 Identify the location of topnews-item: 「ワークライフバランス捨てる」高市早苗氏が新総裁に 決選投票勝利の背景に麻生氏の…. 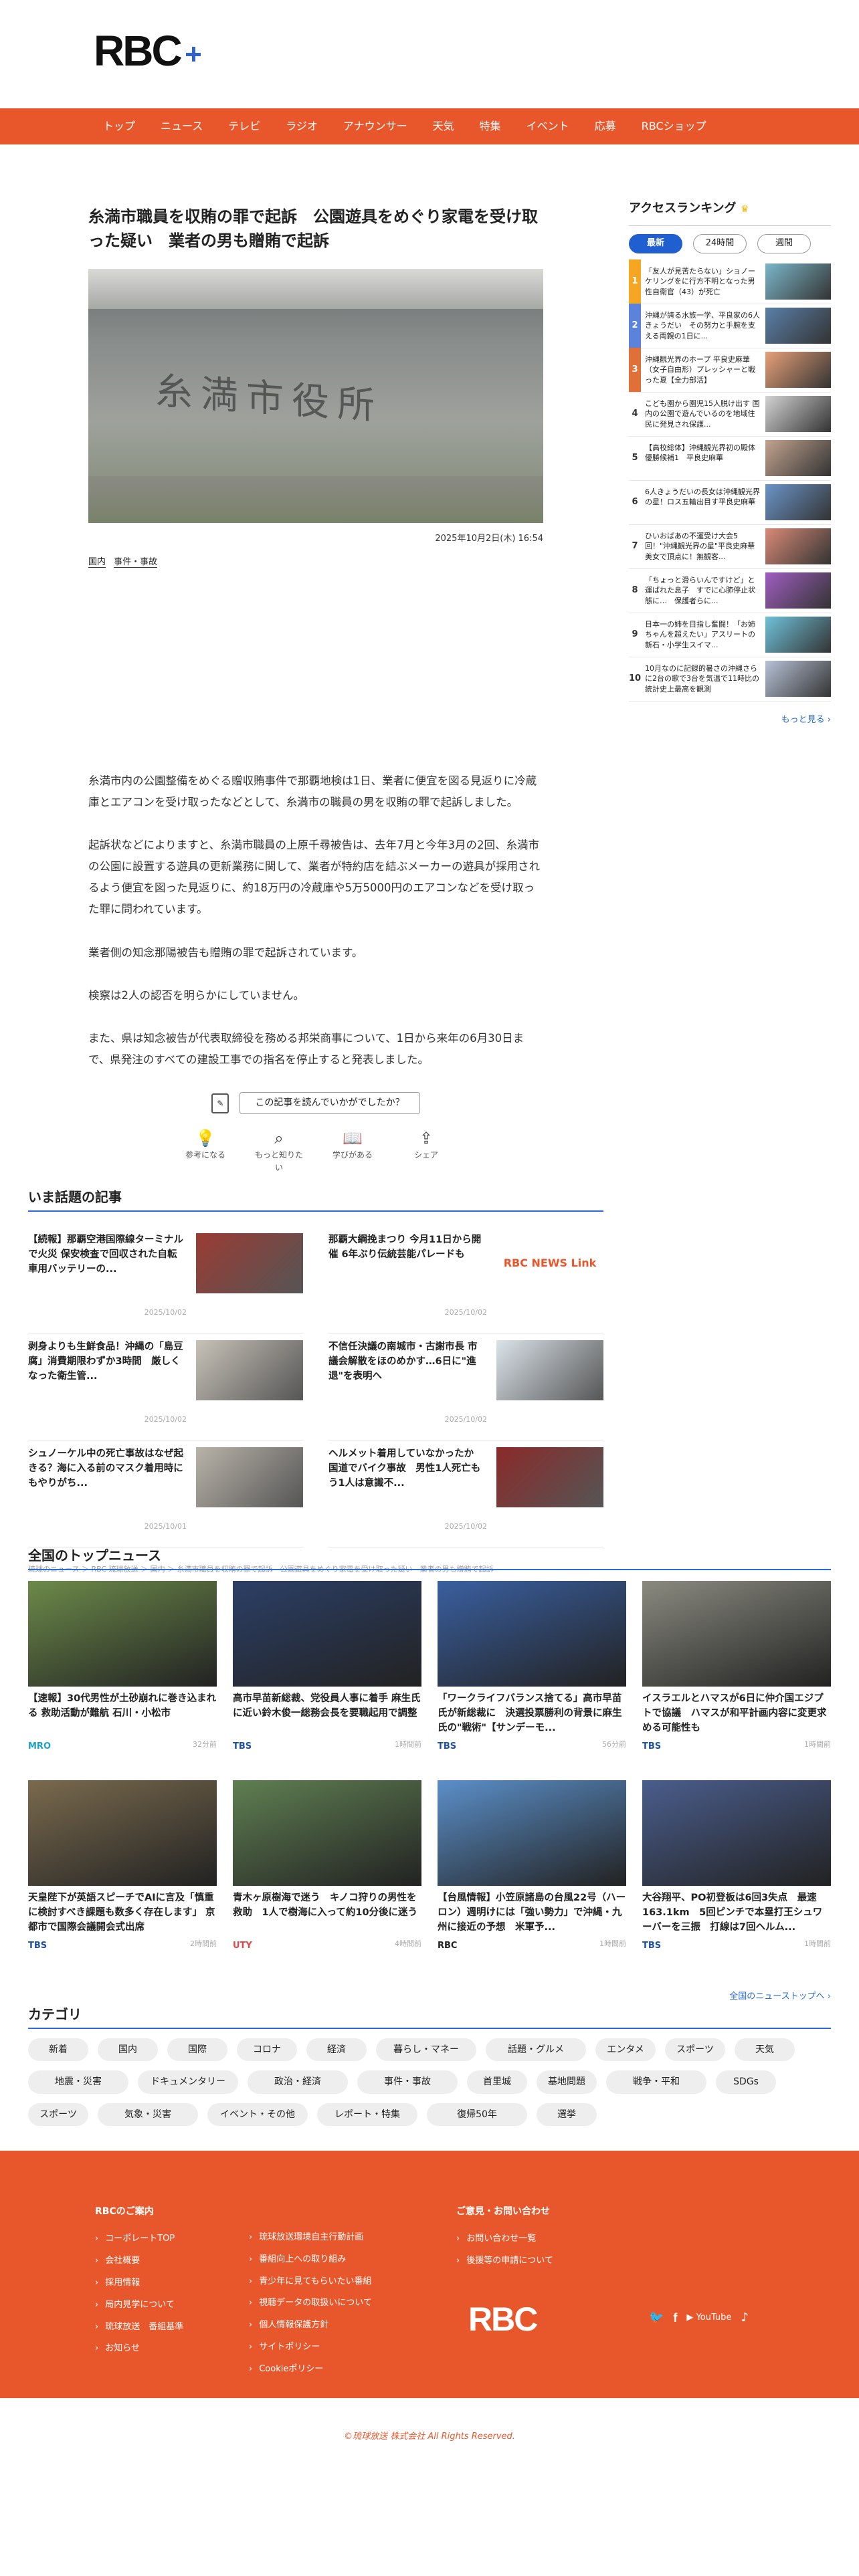
(532, 1680).